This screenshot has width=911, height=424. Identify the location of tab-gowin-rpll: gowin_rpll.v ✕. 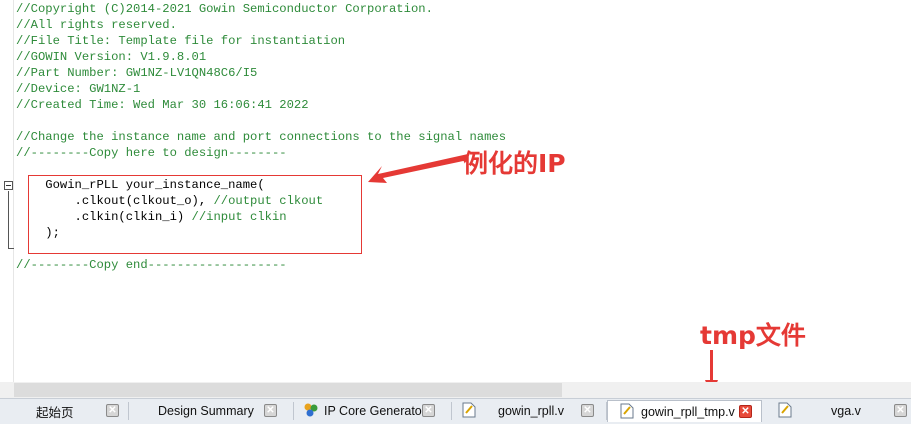
(529, 411).